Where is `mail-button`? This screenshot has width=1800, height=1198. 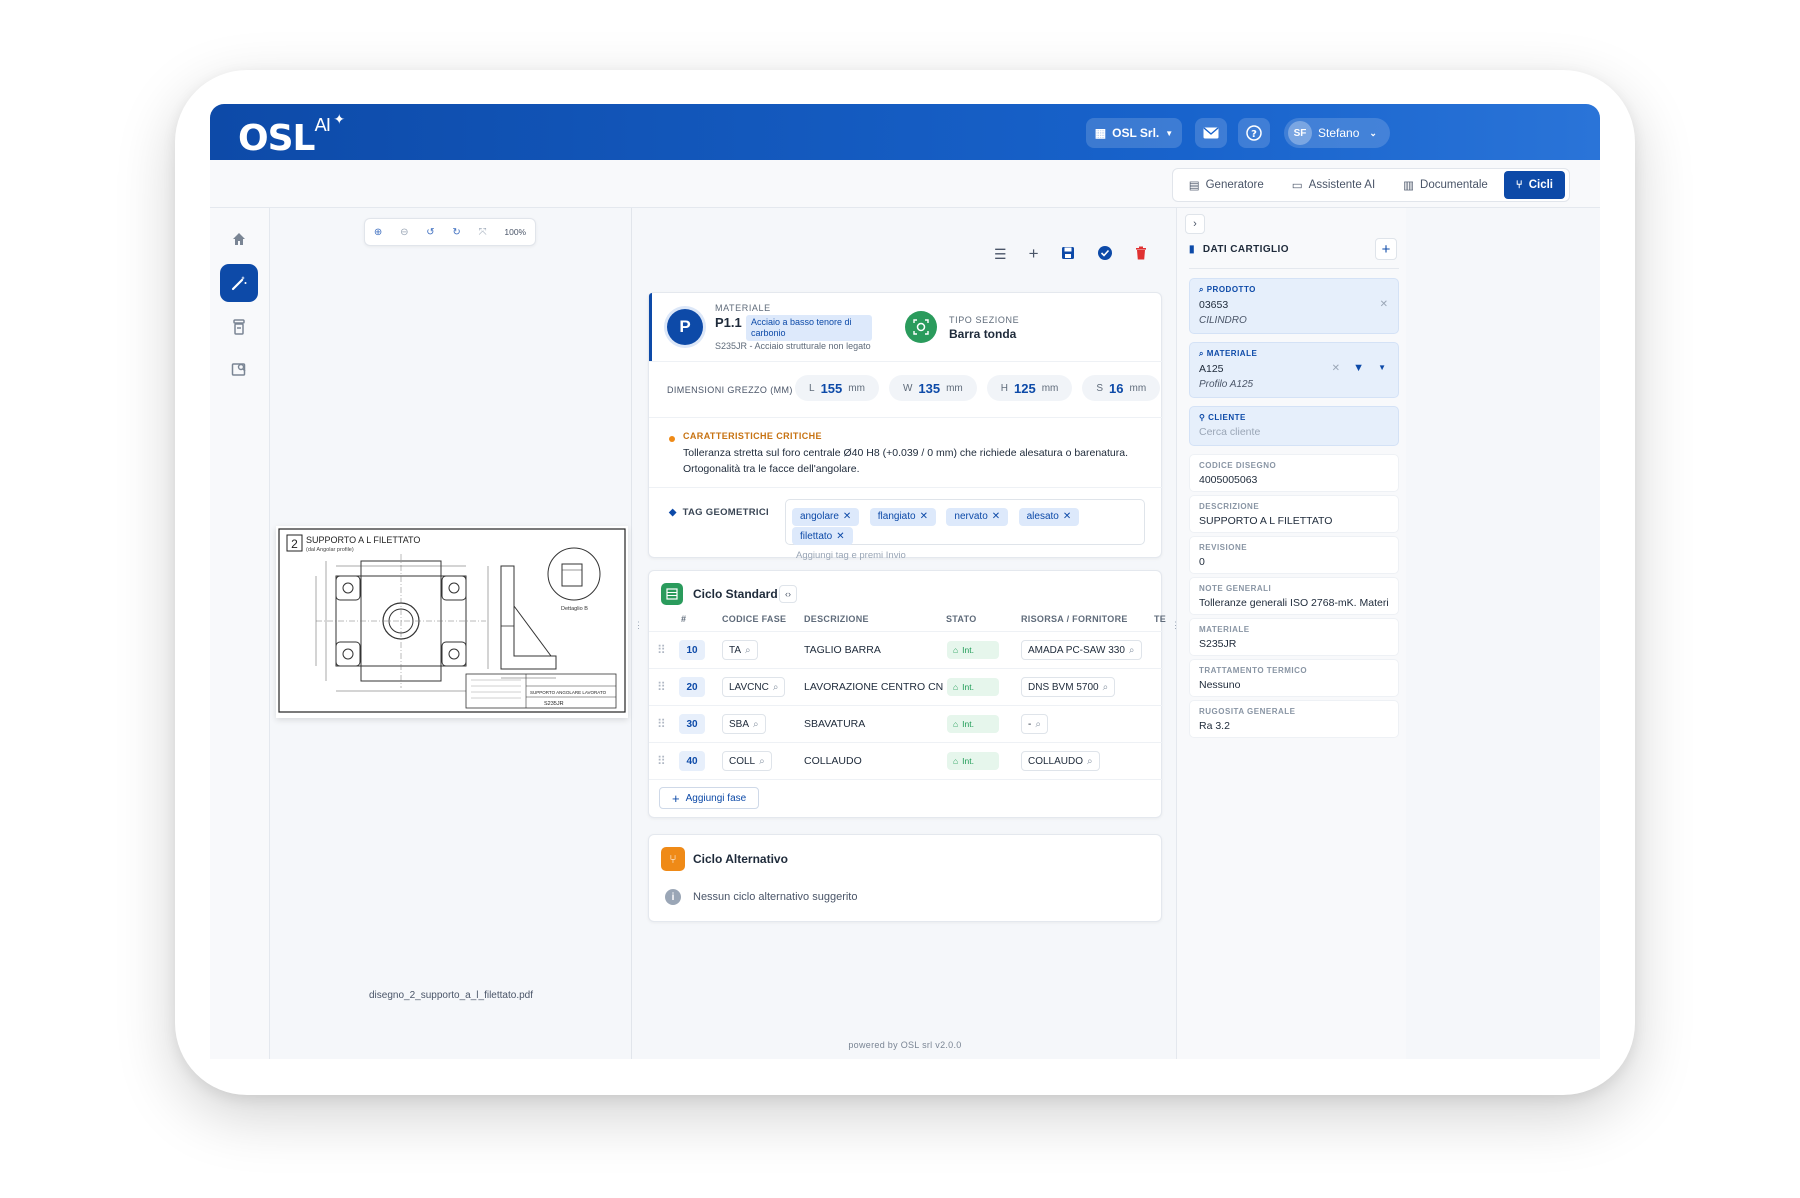
mail-button is located at coordinates (1211, 133).